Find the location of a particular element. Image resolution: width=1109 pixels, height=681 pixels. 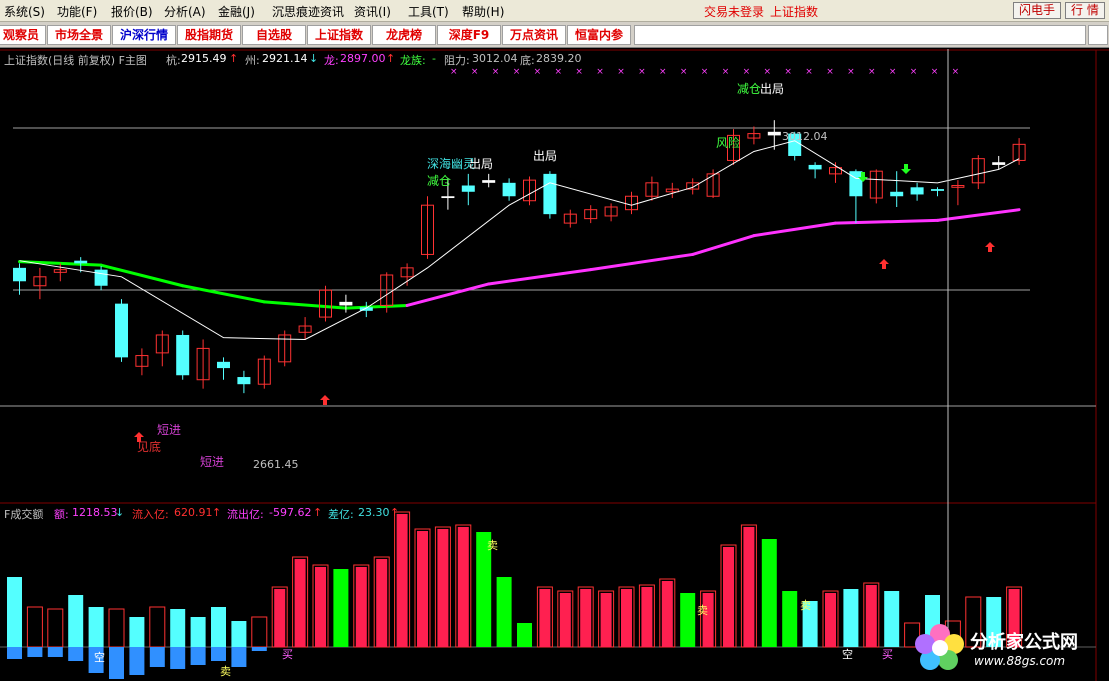

inflow-label: 流入亿: is located at coordinates (150, 514).